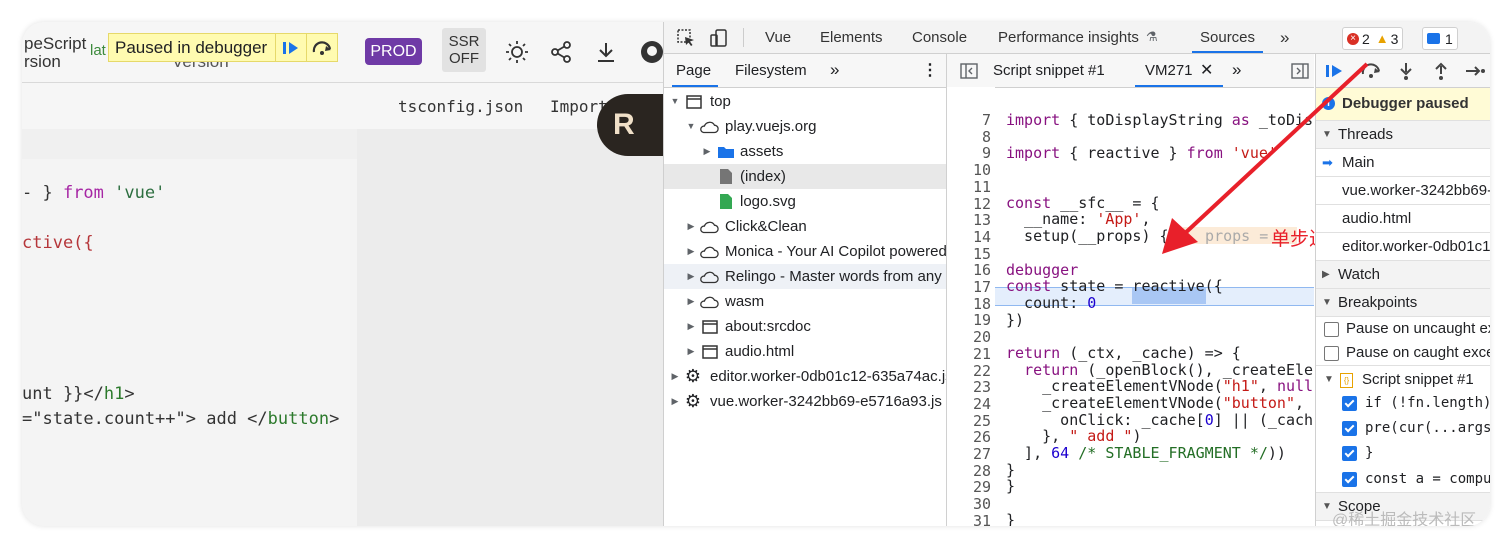  Describe the element at coordinates (1404, 519) in the screenshot. I see `watermark: @稀土掘金技术社区` at that location.